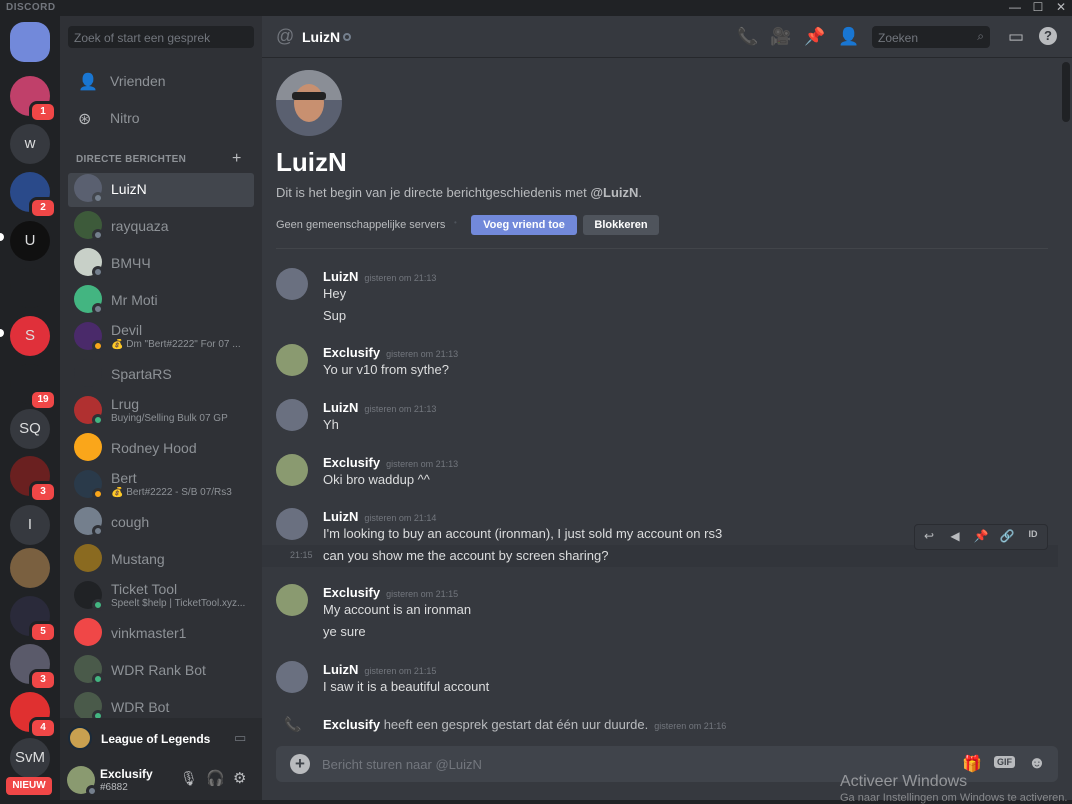  Describe the element at coordinates (33, 387) in the screenshot. I see `server-icon-7: 19` at that location.